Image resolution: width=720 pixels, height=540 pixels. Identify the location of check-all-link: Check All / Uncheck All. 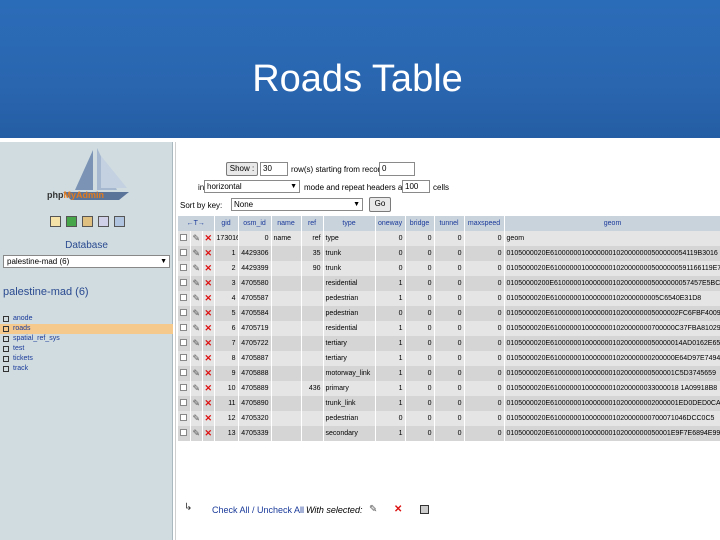
(258, 510).